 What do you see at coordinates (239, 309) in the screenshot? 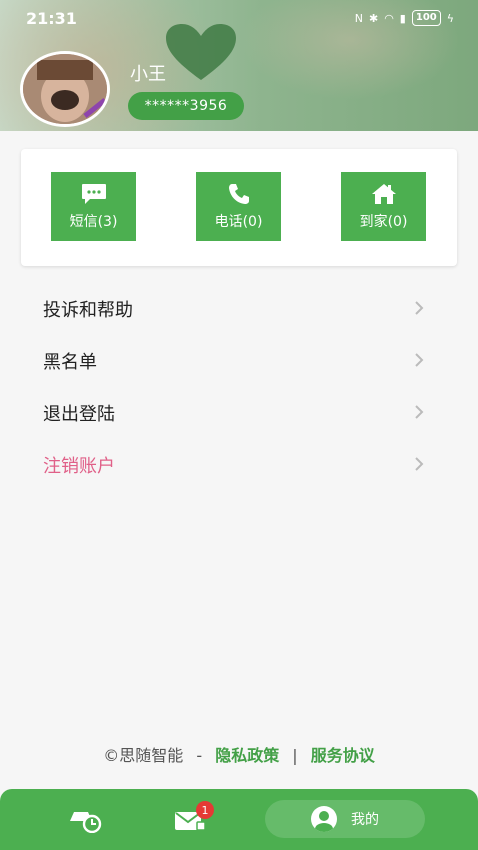
I see `menu-item-help: 投诉和帮助` at bounding box center [239, 309].